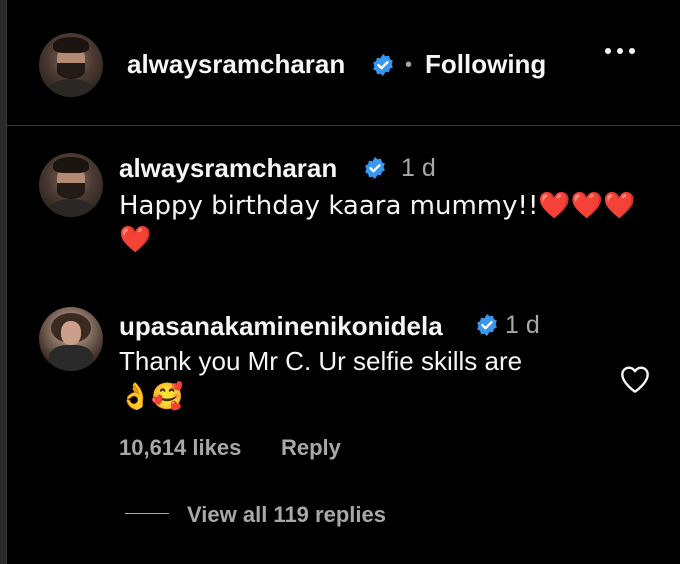  What do you see at coordinates (485, 64) in the screenshot?
I see `following-button: Following` at bounding box center [485, 64].